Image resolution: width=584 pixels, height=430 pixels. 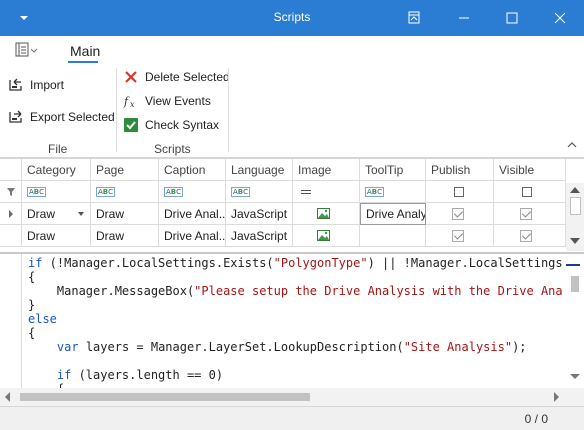 What do you see at coordinates (512, 18) in the screenshot?
I see `maximize-icon` at bounding box center [512, 18].